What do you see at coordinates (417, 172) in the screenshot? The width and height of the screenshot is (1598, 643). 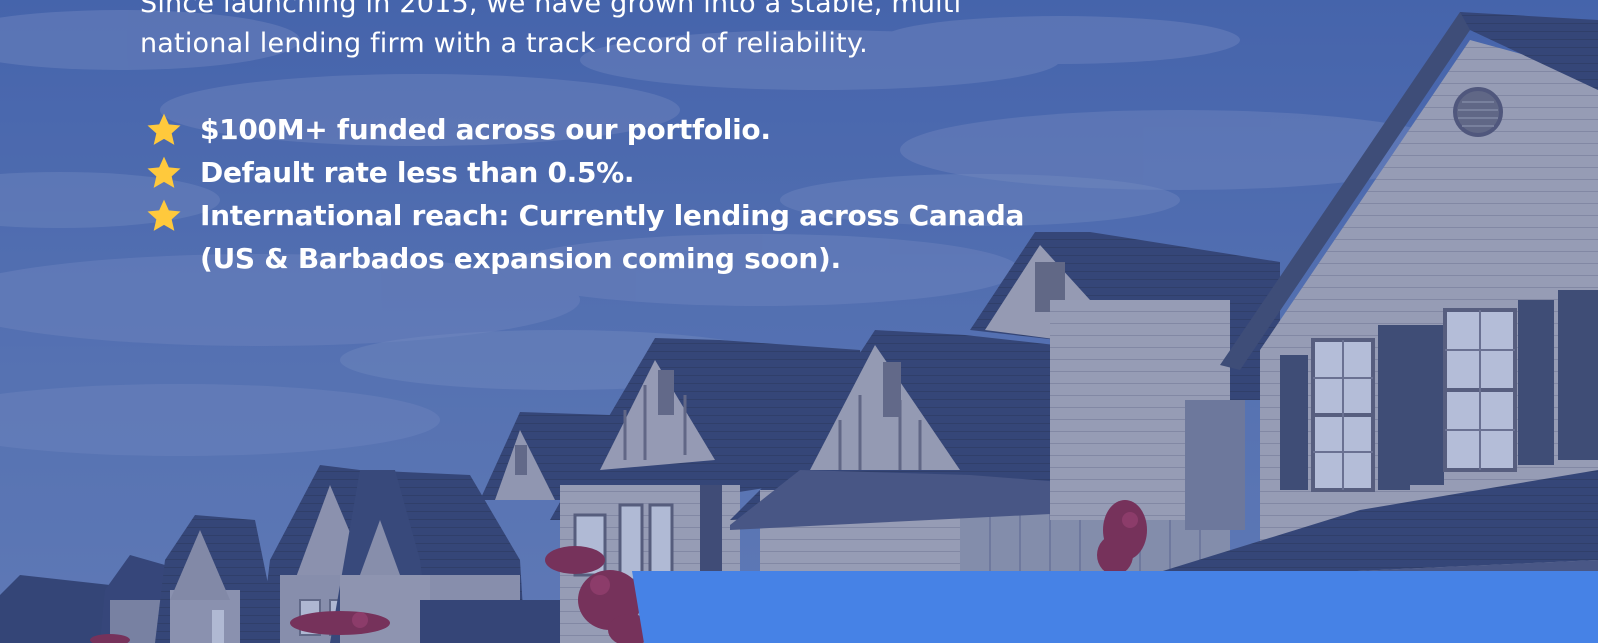 I see `stat-text: Default rate less than 0.5%.` at bounding box center [417, 172].